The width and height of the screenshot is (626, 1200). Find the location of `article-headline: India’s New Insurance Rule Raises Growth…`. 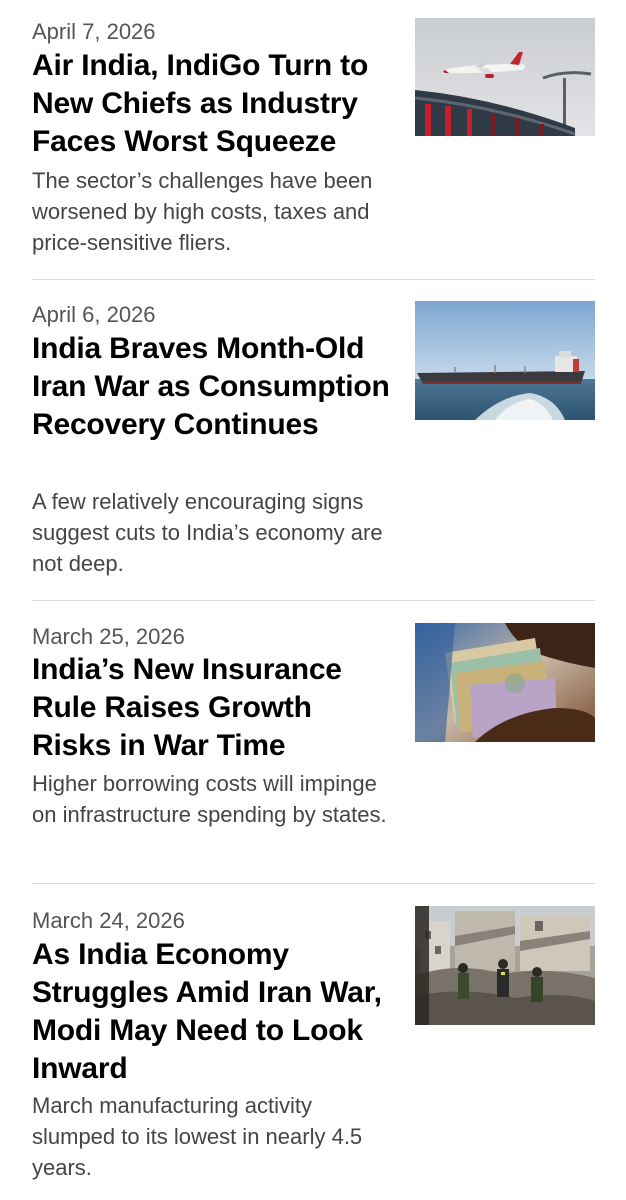

article-headline: India’s New Insurance Rule Raises Growth… is located at coordinates (210, 708).